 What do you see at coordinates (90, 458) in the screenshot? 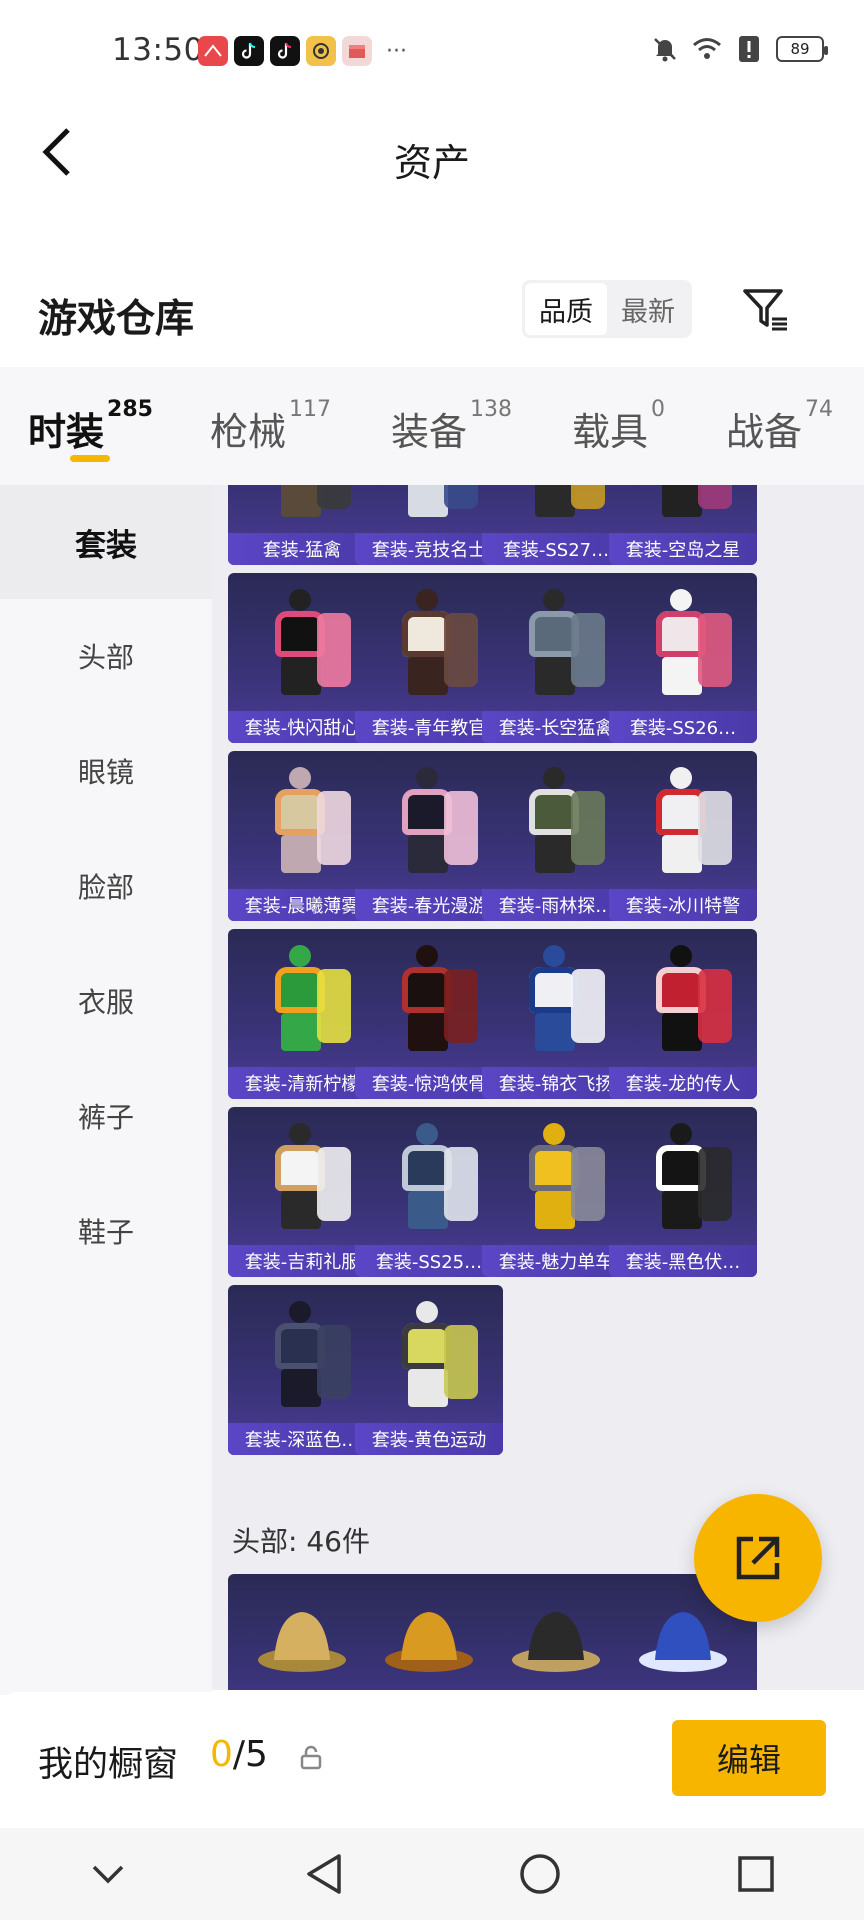
I see `active-tab-indicator` at bounding box center [90, 458].